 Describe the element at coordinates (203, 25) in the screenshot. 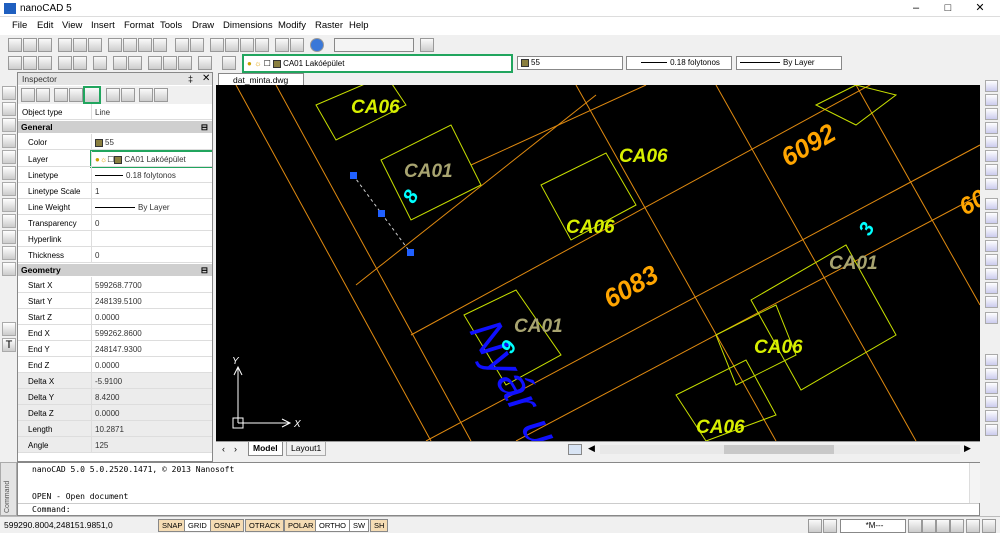

I see `menu-draw: Draw` at that location.